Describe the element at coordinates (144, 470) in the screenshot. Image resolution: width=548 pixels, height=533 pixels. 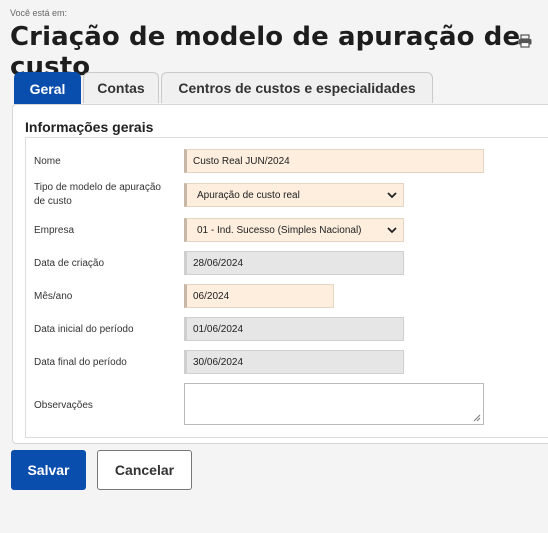
I see `cancel-button: Cancelar` at that location.